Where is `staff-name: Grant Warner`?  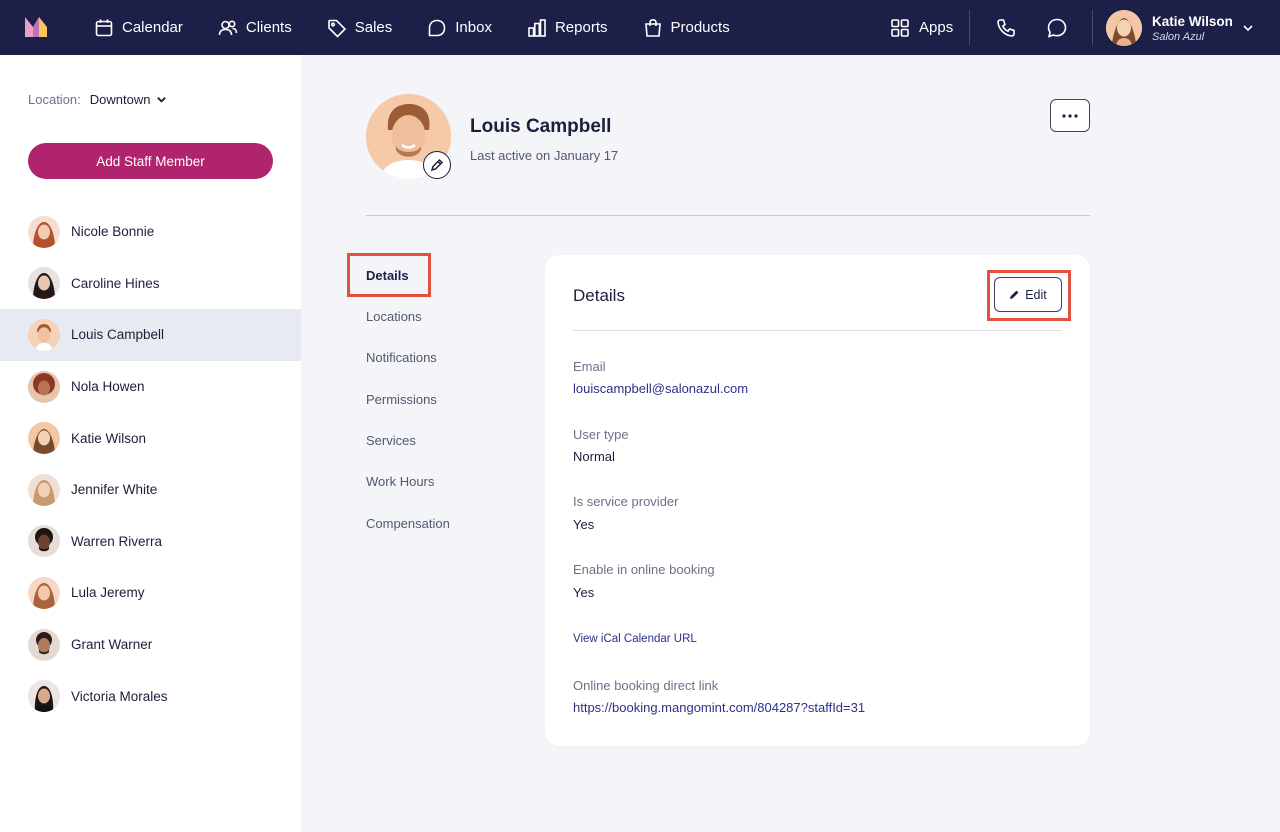 staff-name: Grant Warner is located at coordinates (112, 645).